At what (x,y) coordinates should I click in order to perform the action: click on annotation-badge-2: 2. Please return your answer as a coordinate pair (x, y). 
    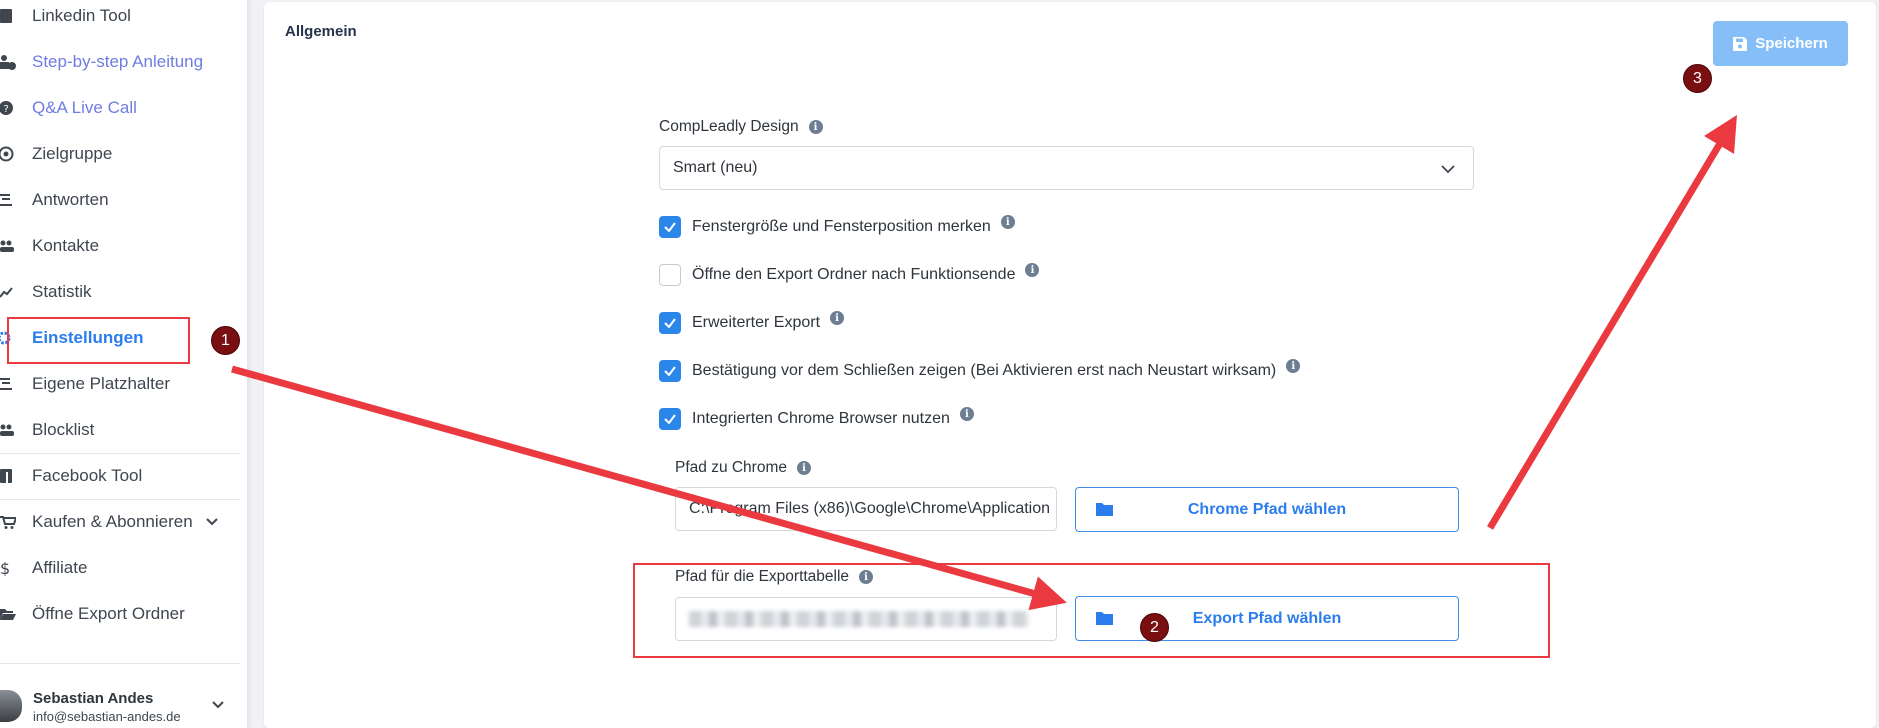
    Looking at the image, I should click on (1154, 627).